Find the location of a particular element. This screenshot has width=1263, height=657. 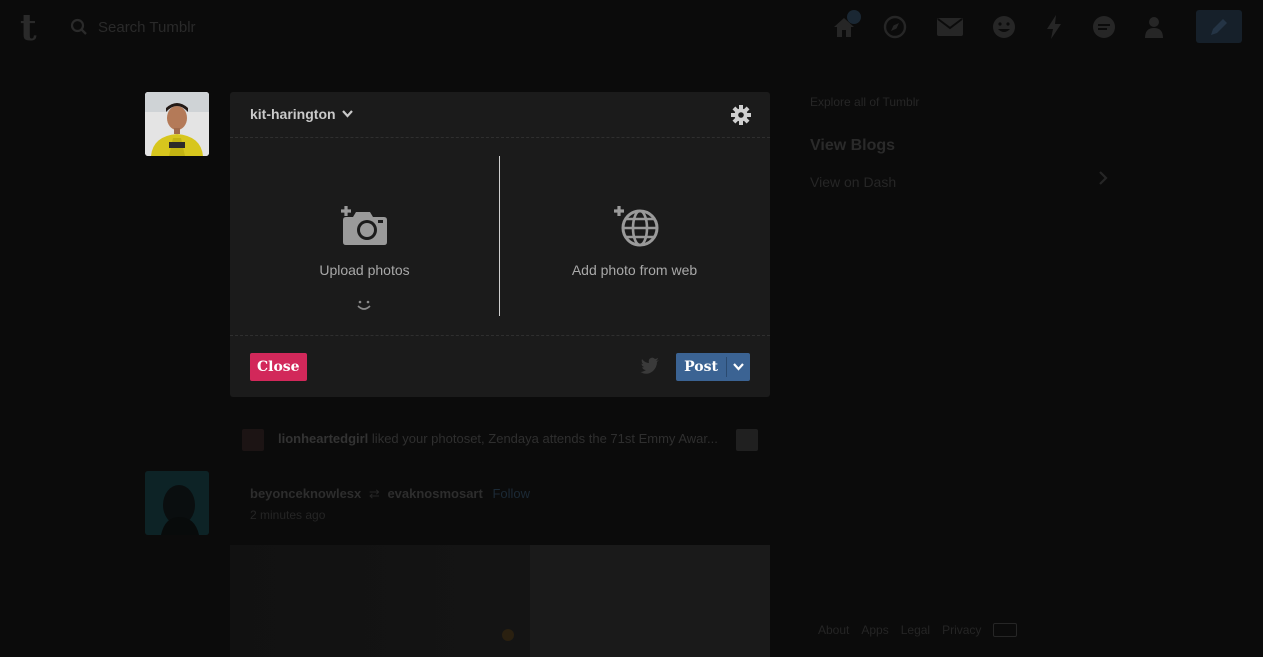

post-button-label: Post is located at coordinates (701, 367).